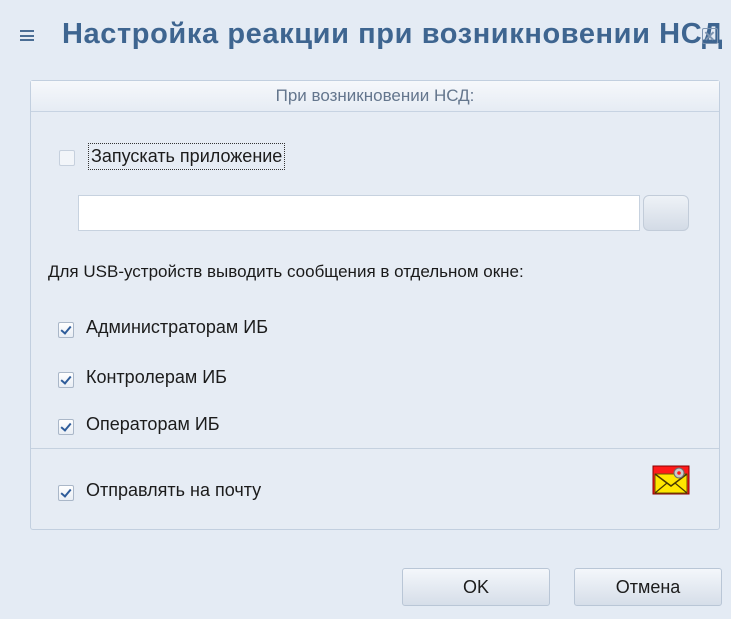 The height and width of the screenshot is (619, 731). I want to click on window-menu-icon, so click(27, 35).